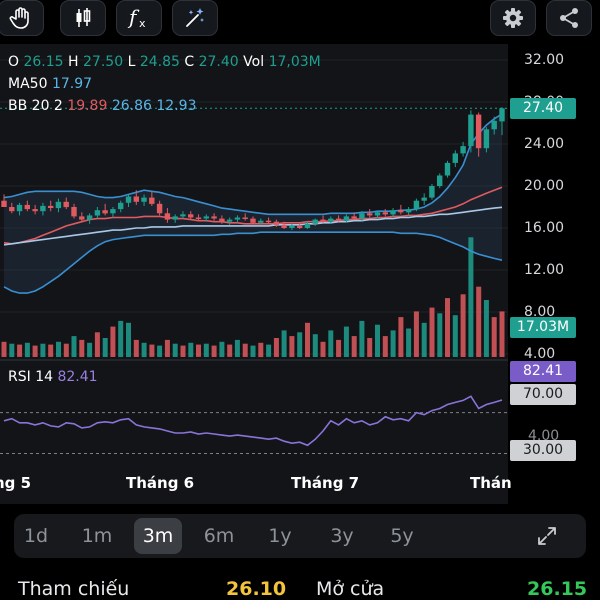 The image size is (600, 600). What do you see at coordinates (87, 106) in the screenshot?
I see `bb-upper-value: 19.89` at bounding box center [87, 106].